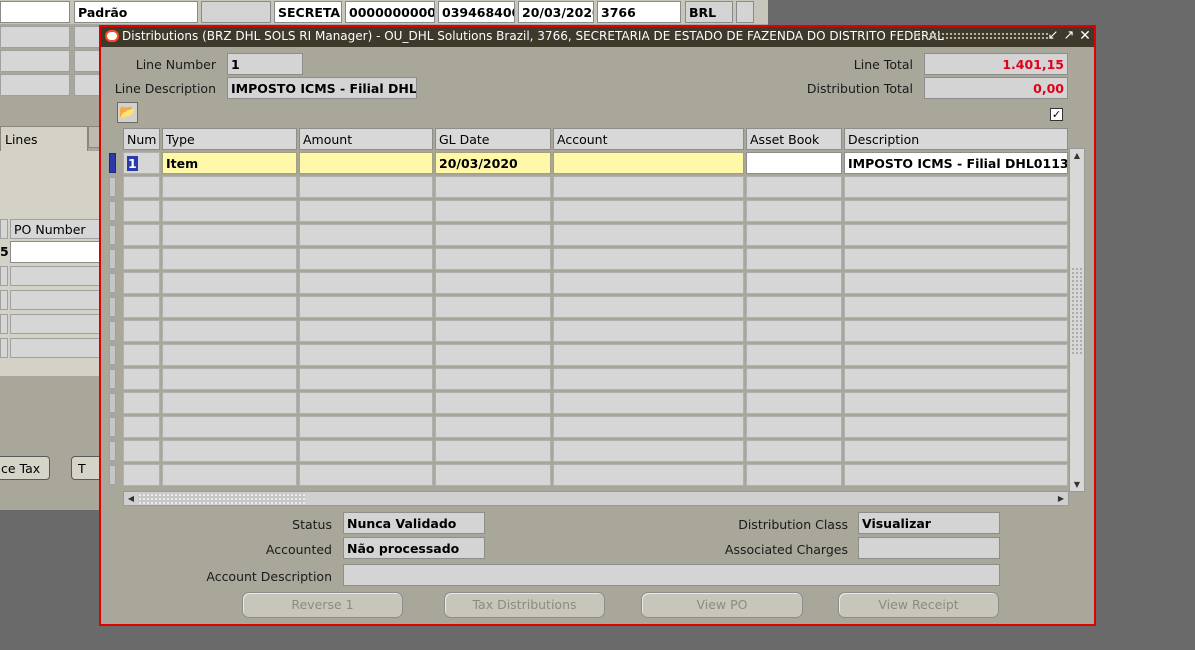 This screenshot has height=650, width=1195. Describe the element at coordinates (1077, 155) in the screenshot. I see `scroll-up-icon: ▲` at that location.